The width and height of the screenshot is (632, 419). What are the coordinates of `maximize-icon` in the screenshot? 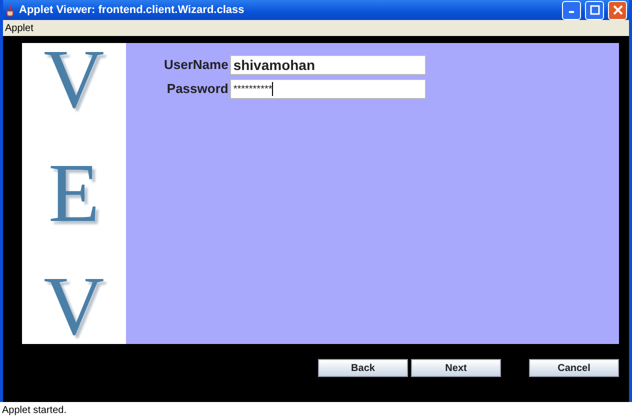 It's located at (595, 10).